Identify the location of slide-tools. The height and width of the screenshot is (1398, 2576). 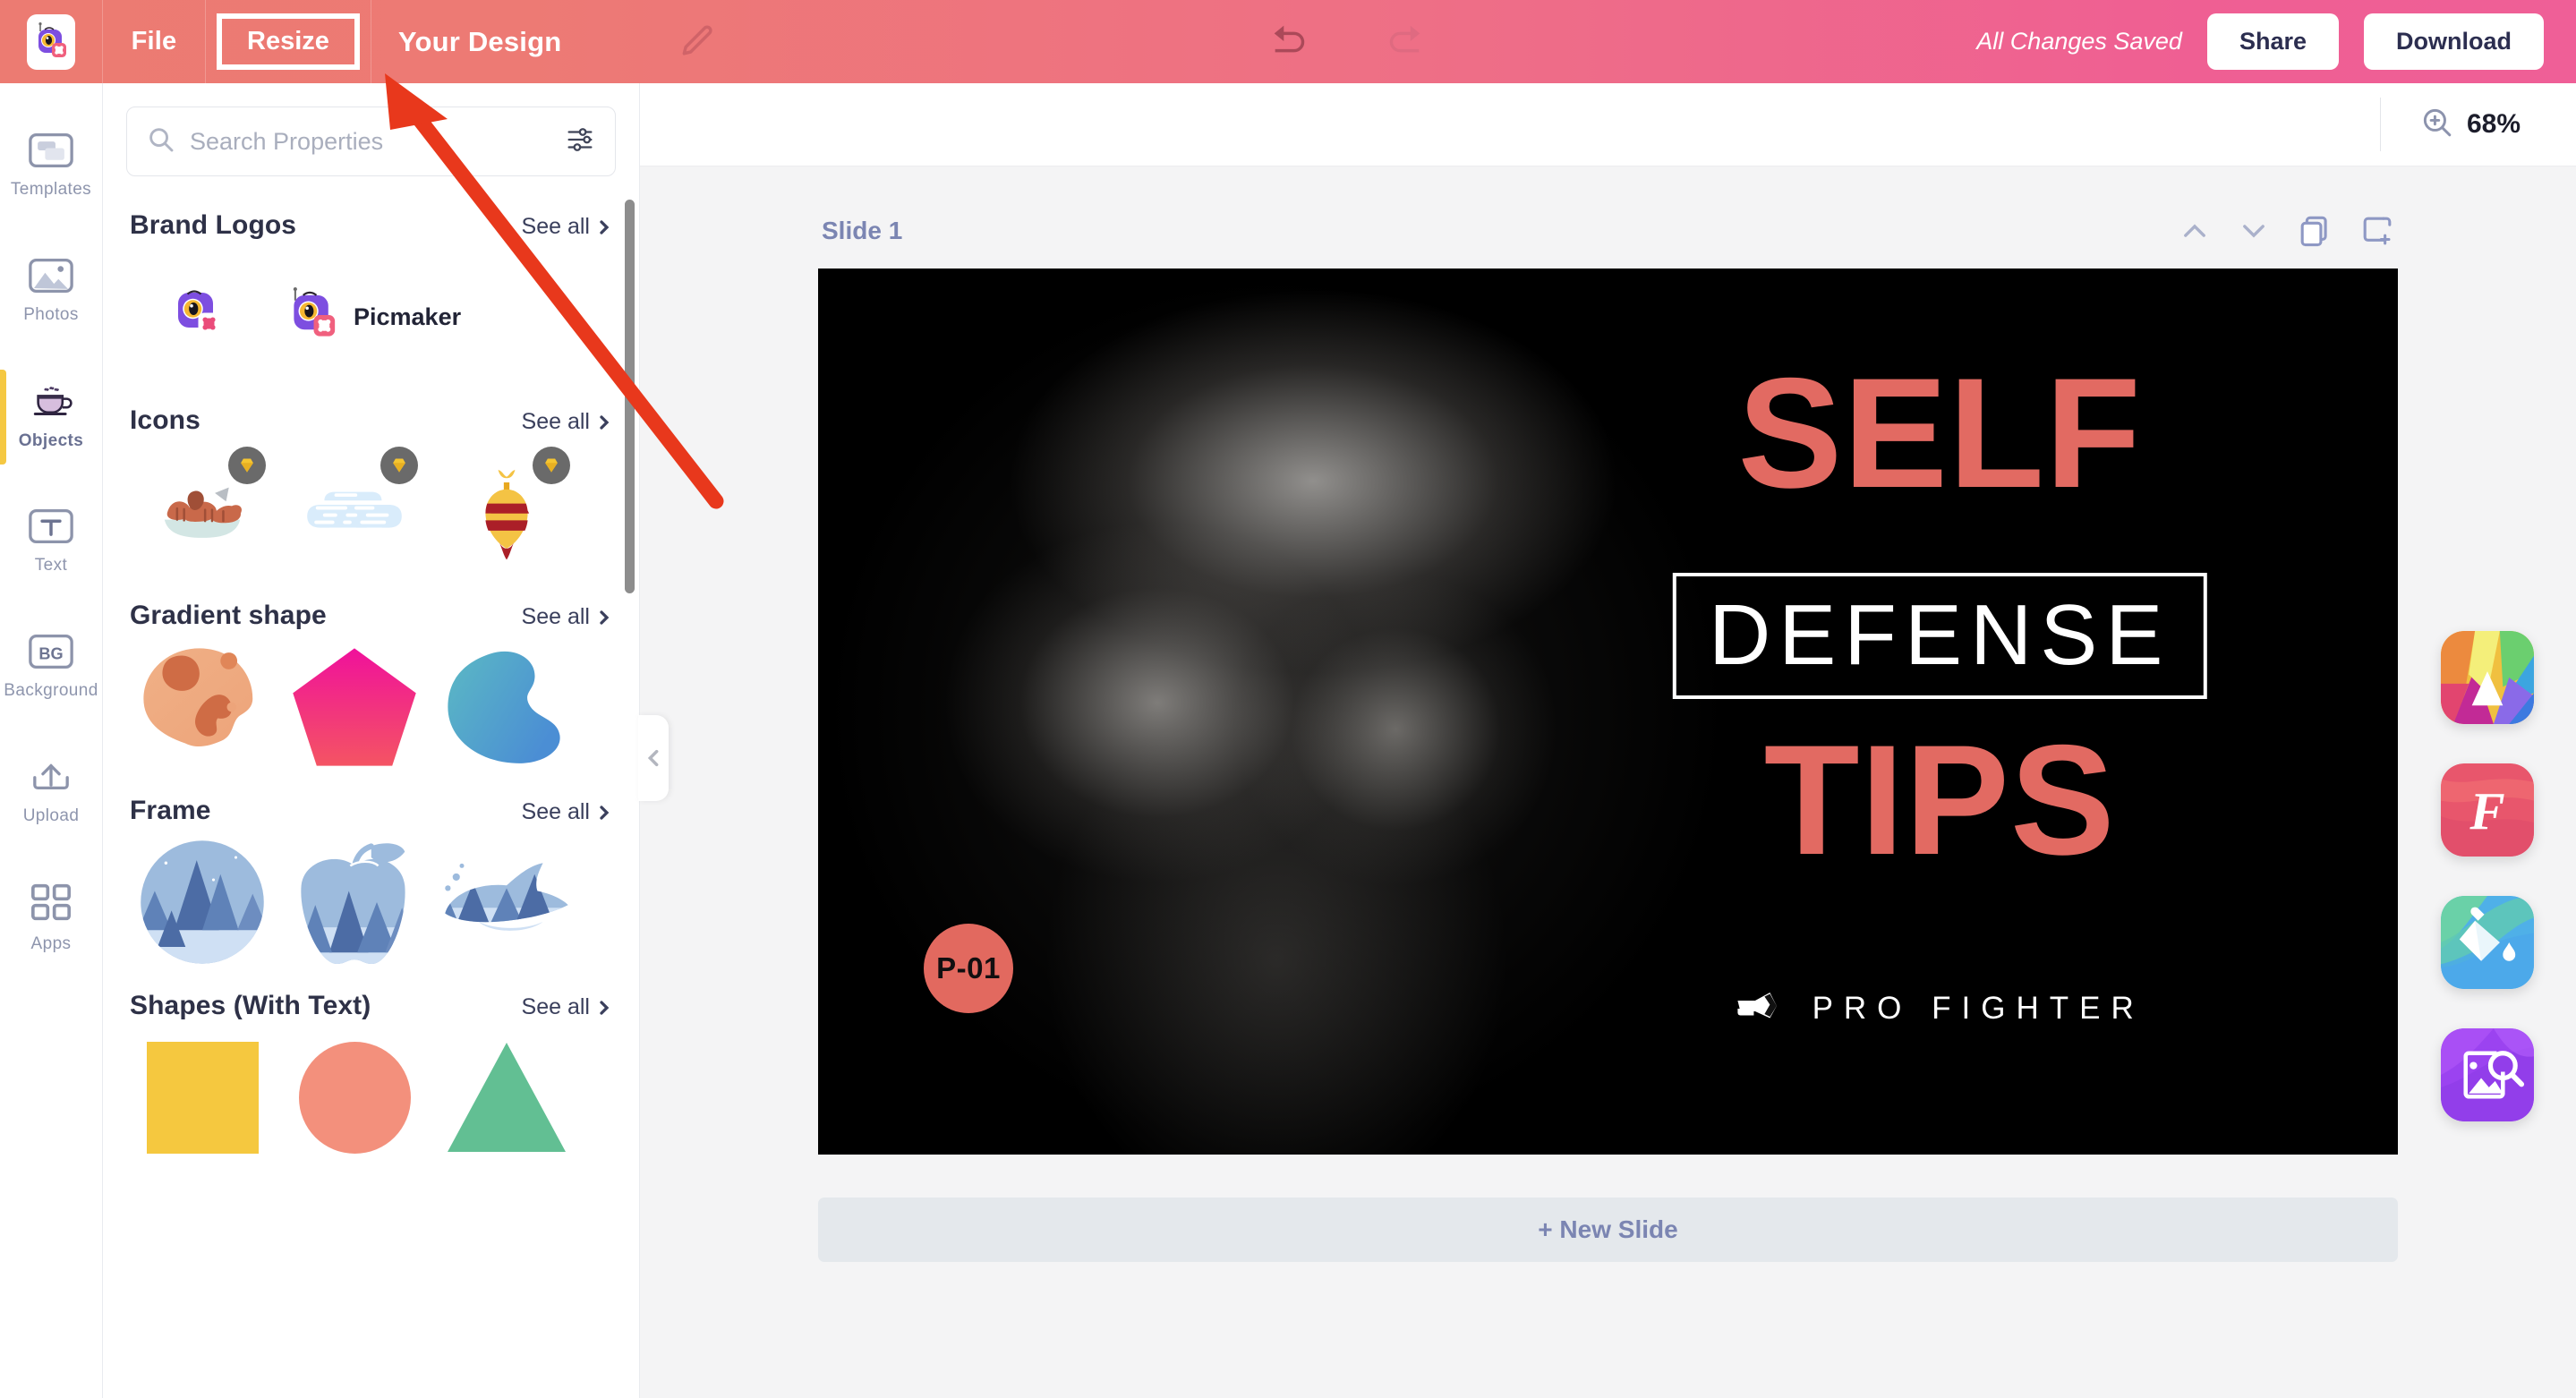
(2286, 231).